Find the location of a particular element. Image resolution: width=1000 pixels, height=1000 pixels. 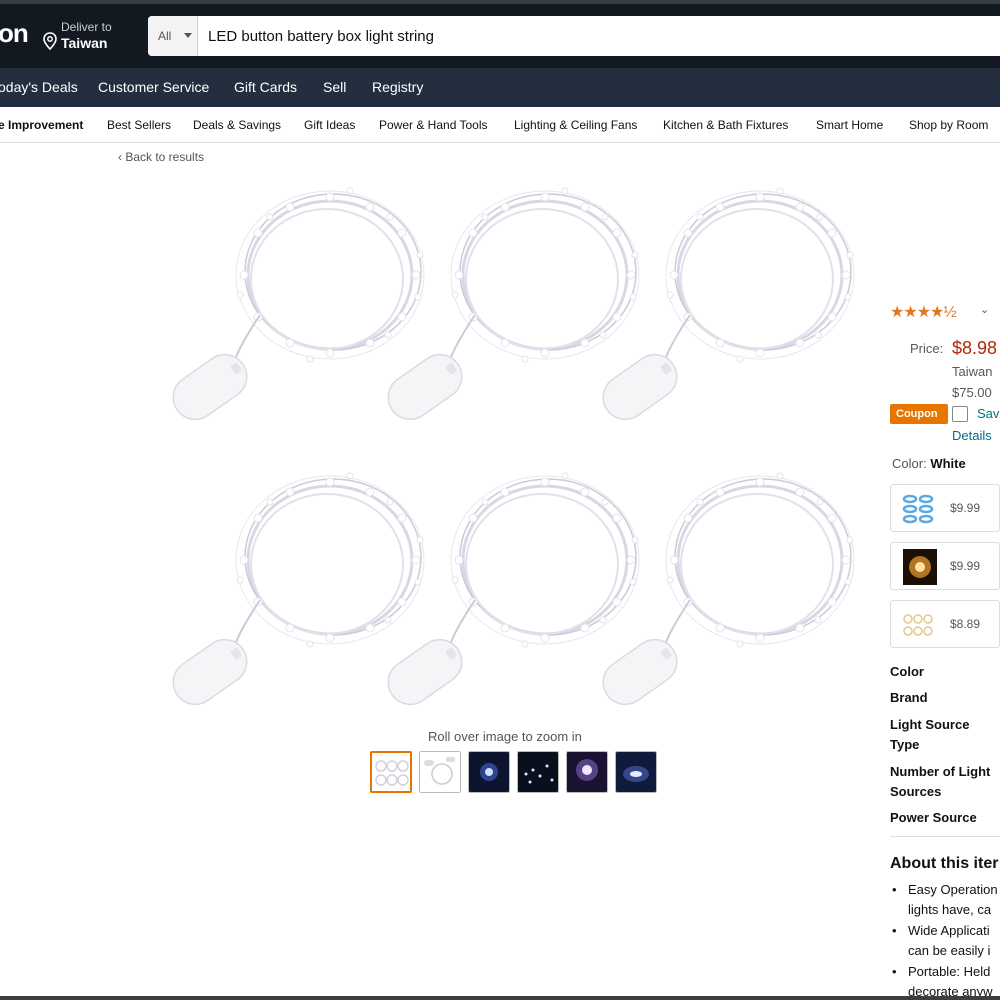

color-swatch-warm: $9.99 is located at coordinates (945, 566).